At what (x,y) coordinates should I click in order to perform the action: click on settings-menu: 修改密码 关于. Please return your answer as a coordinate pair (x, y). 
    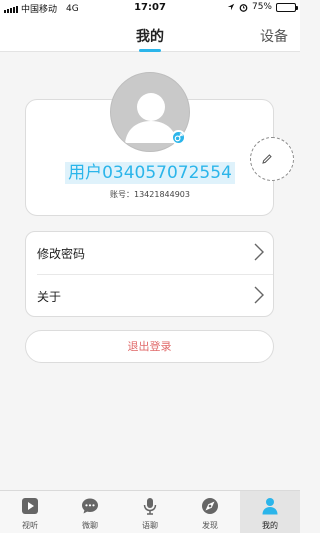
    Looking at the image, I should click on (149, 274).